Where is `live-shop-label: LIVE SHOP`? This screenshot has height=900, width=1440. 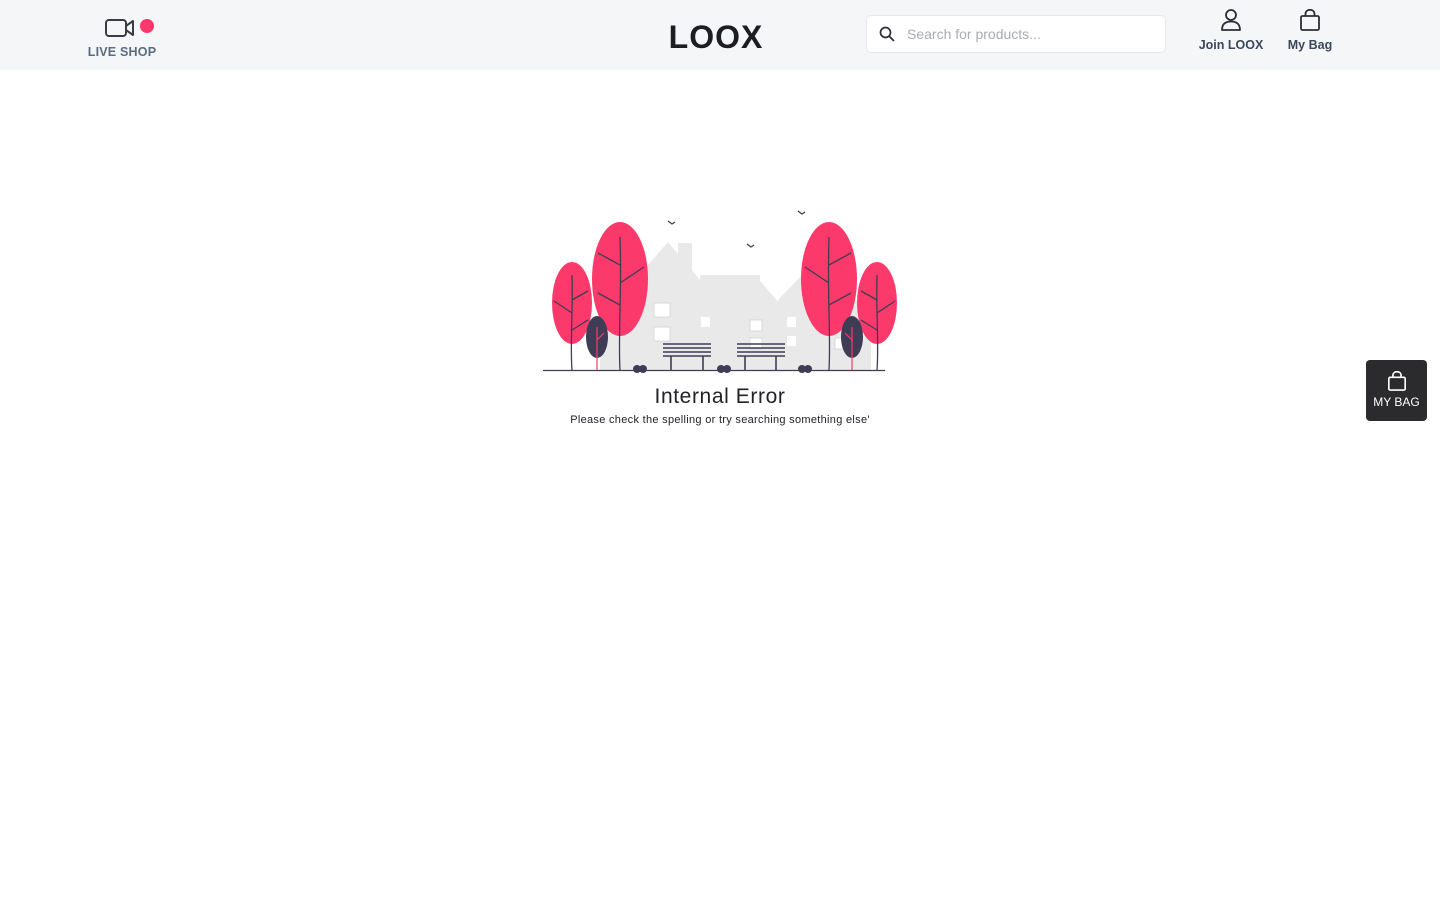
live-shop-label: LIVE SHOP is located at coordinates (122, 52).